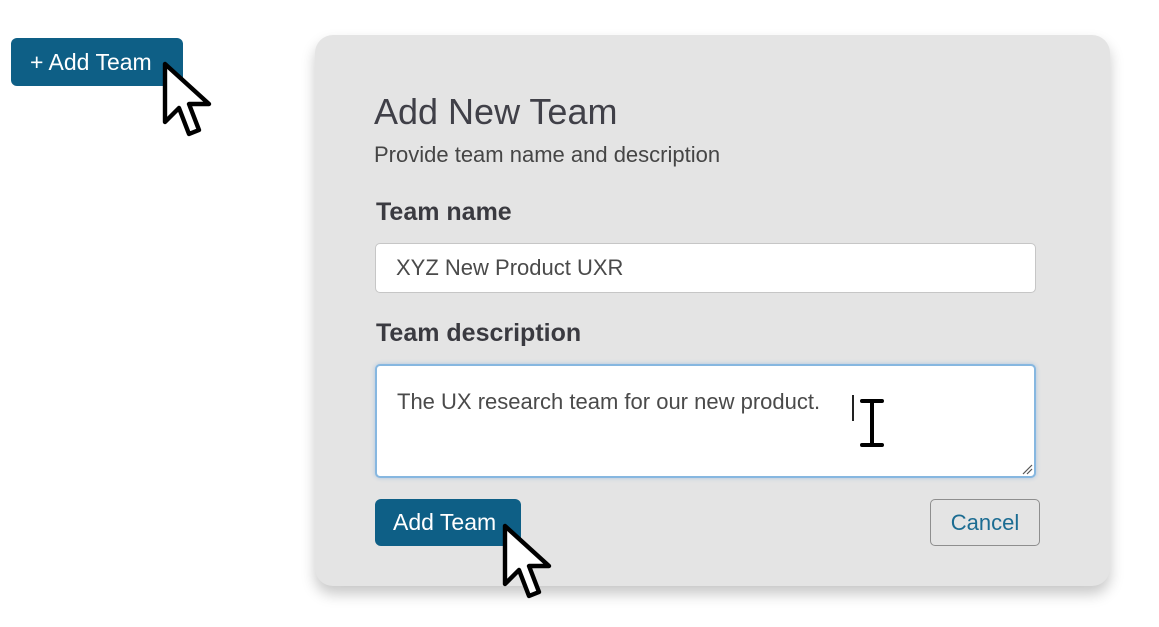 The image size is (1159, 627). I want to click on resize-grip-icon, so click(1027, 469).